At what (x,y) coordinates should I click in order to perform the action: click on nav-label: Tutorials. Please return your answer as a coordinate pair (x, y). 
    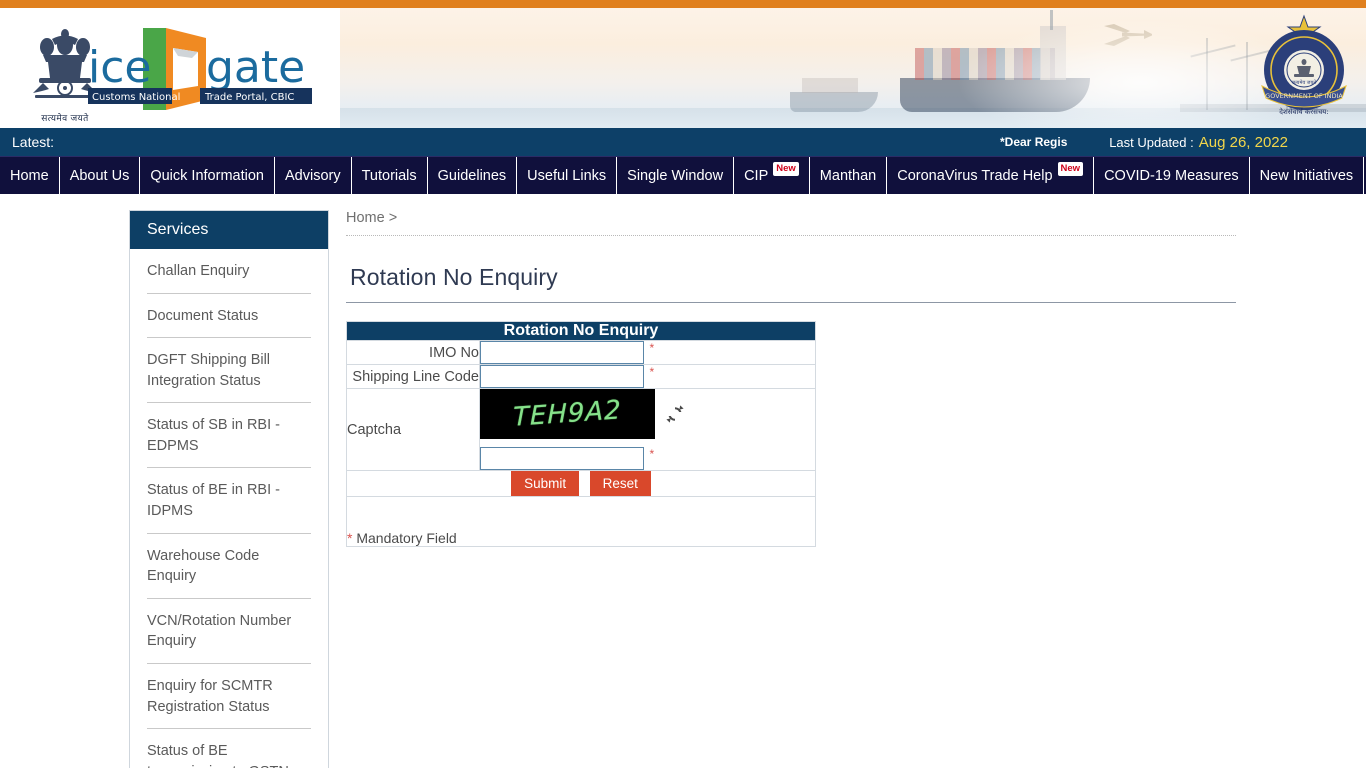
    Looking at the image, I should click on (389, 175).